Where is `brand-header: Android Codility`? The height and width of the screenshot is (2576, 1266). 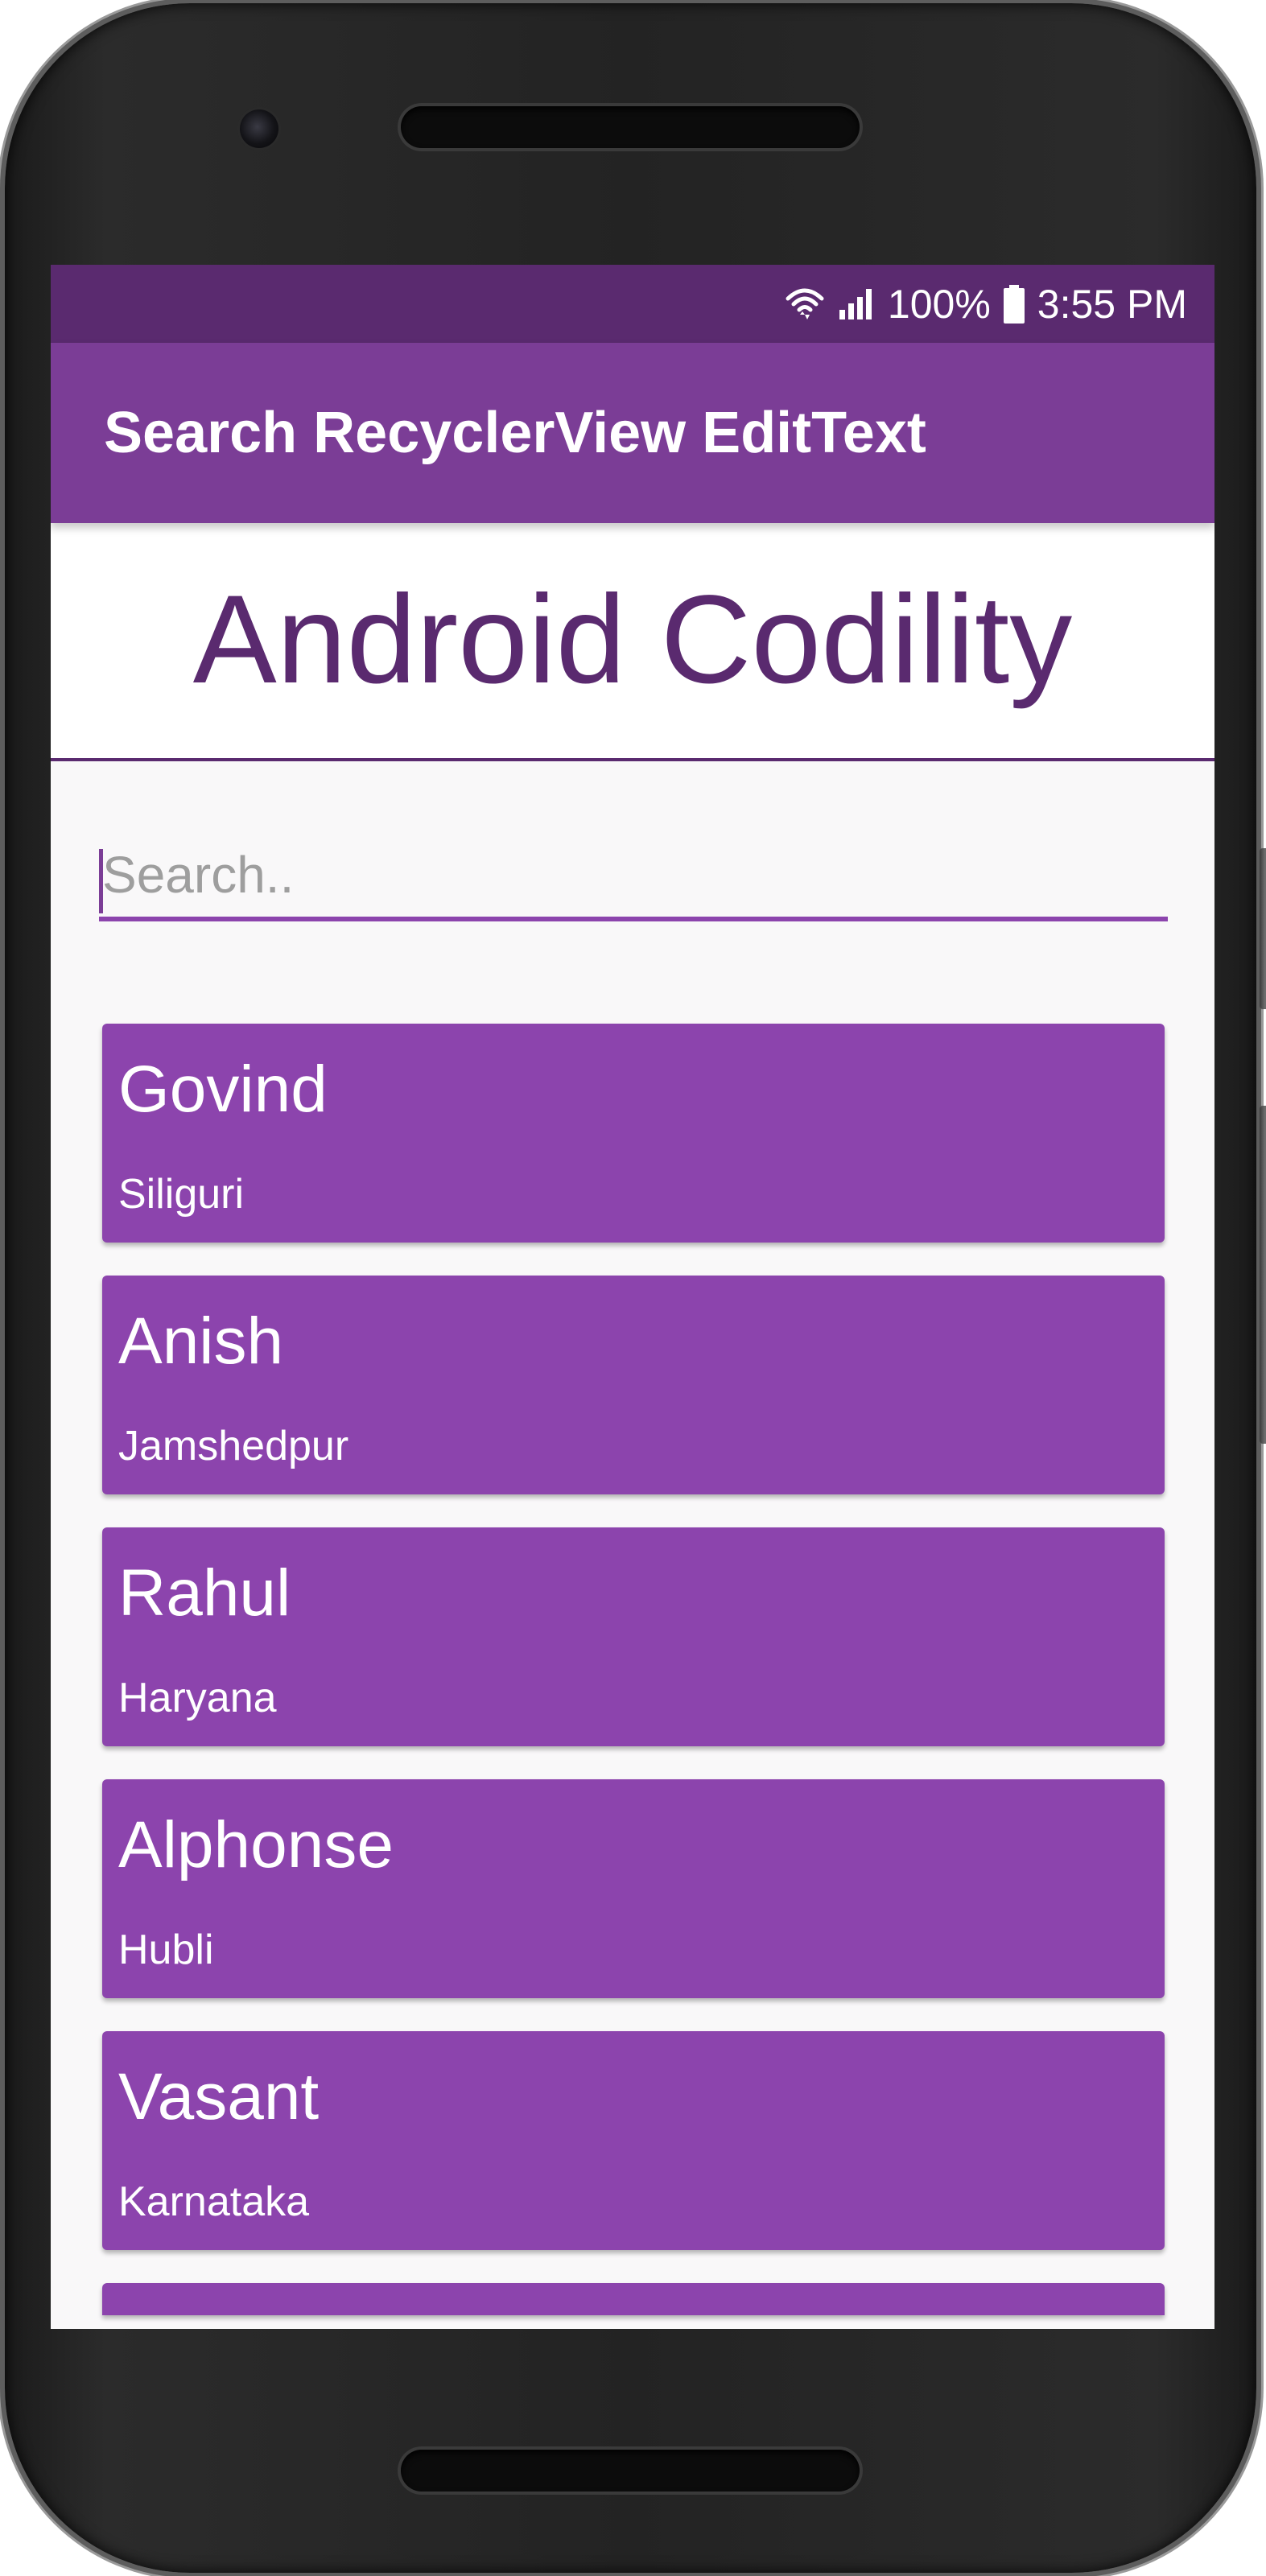
brand-header: Android Codility is located at coordinates (632, 642).